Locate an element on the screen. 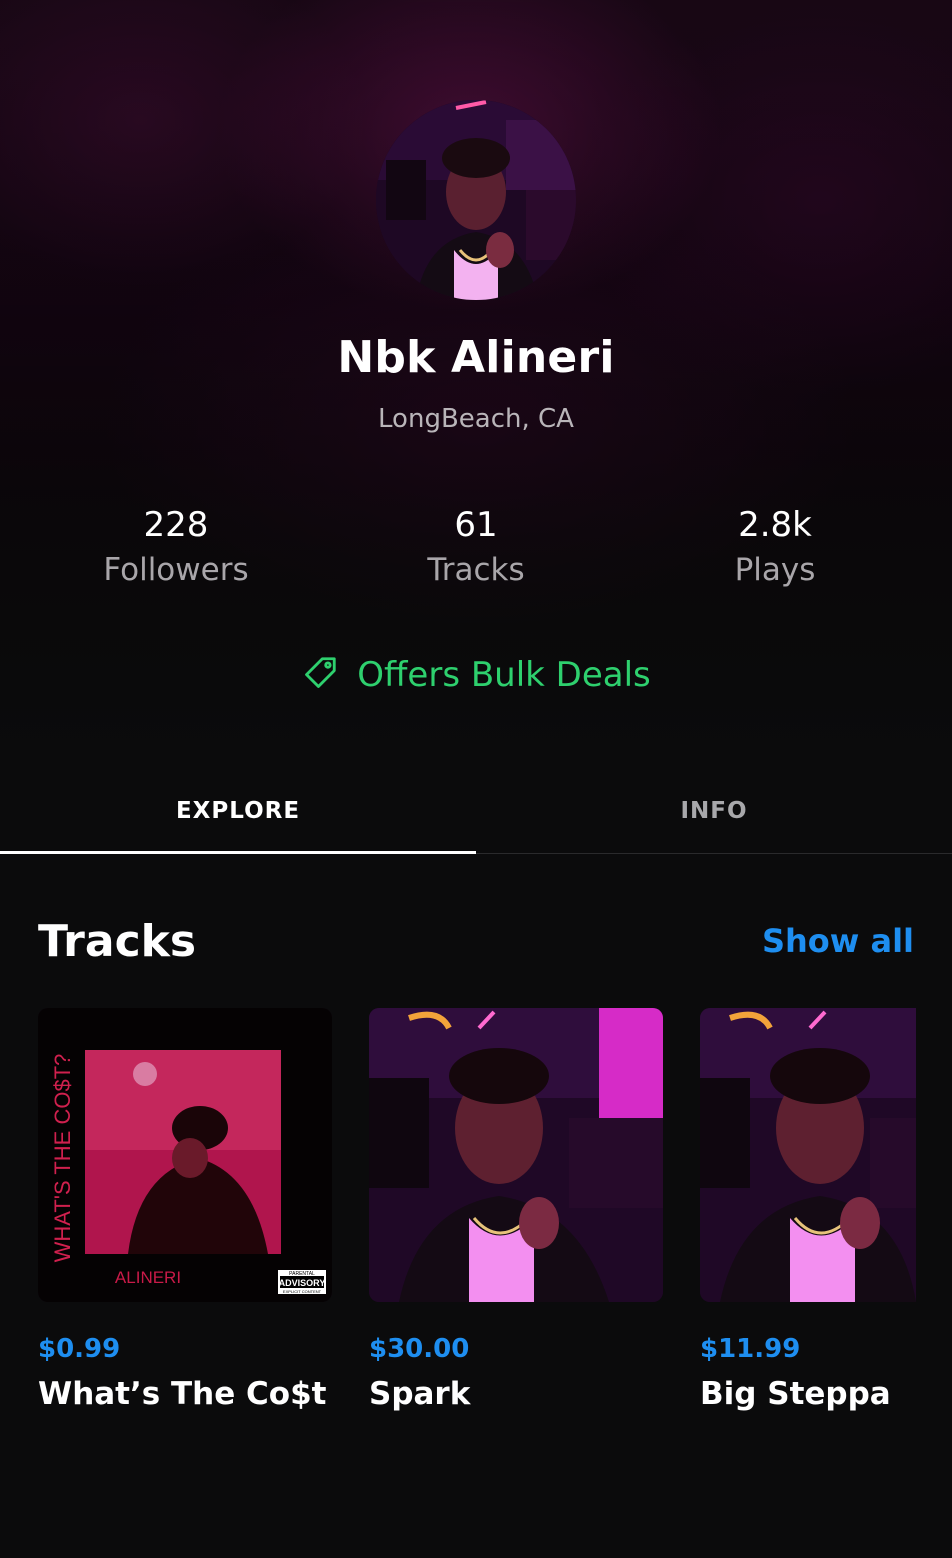 The width and height of the screenshot is (952, 1558). cover-artist-text: ALINERI is located at coordinates (148, 1277).